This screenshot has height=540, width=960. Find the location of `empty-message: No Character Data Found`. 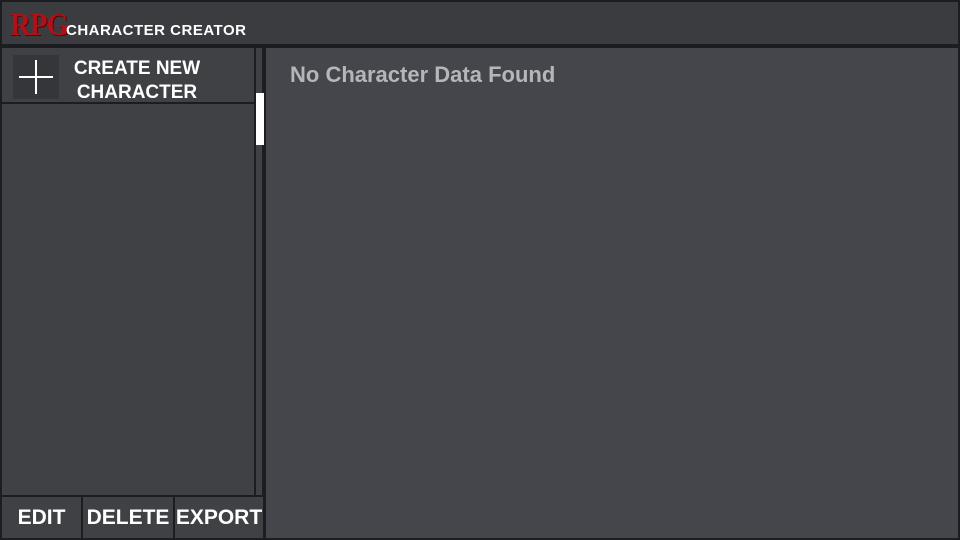

empty-message: No Character Data Found is located at coordinates (423, 74).